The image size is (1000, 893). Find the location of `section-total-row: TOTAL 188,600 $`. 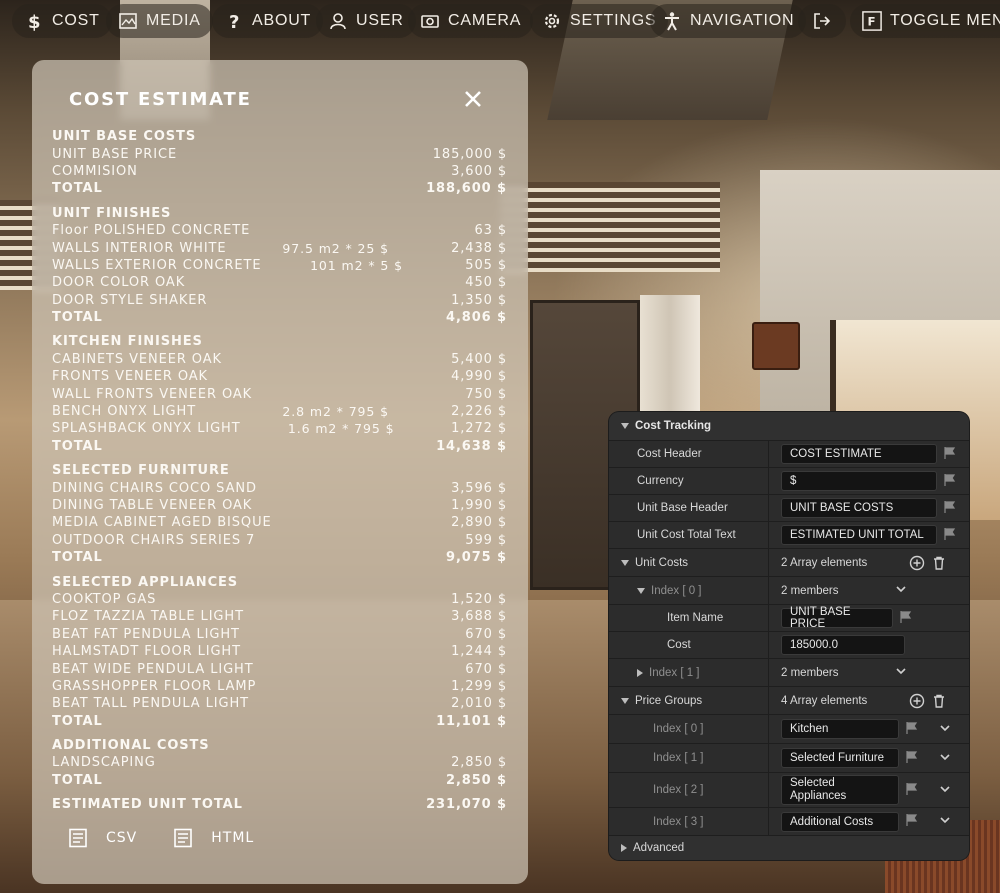

section-total-row: TOTAL 188,600 $ is located at coordinates (279, 188).